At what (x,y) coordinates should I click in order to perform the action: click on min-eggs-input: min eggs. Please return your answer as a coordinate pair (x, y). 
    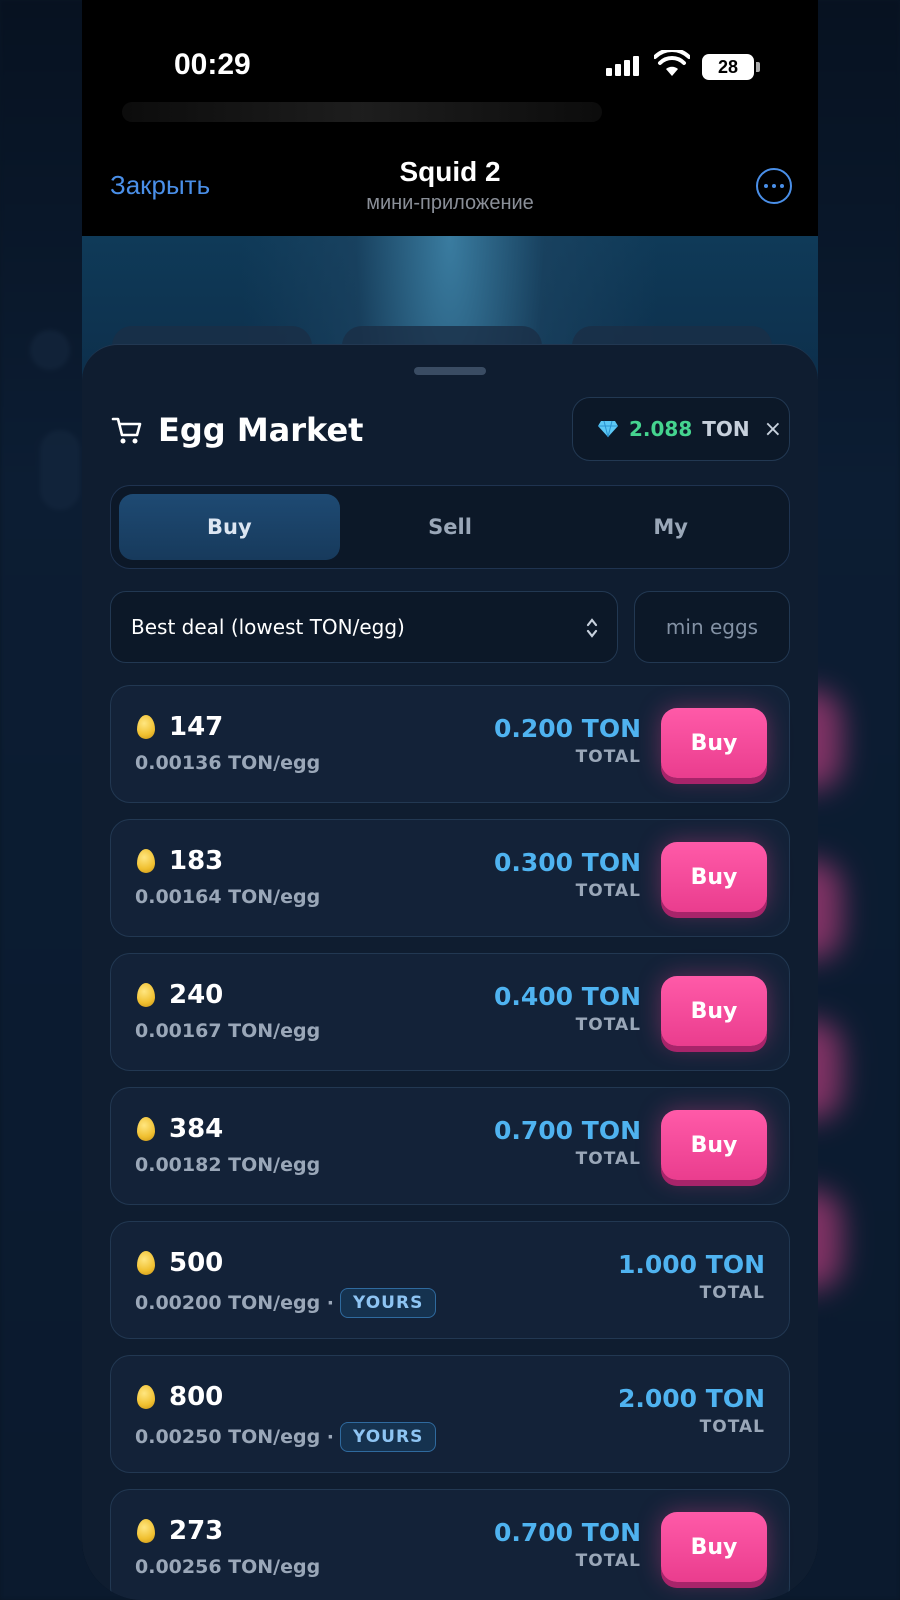
    Looking at the image, I should click on (712, 627).